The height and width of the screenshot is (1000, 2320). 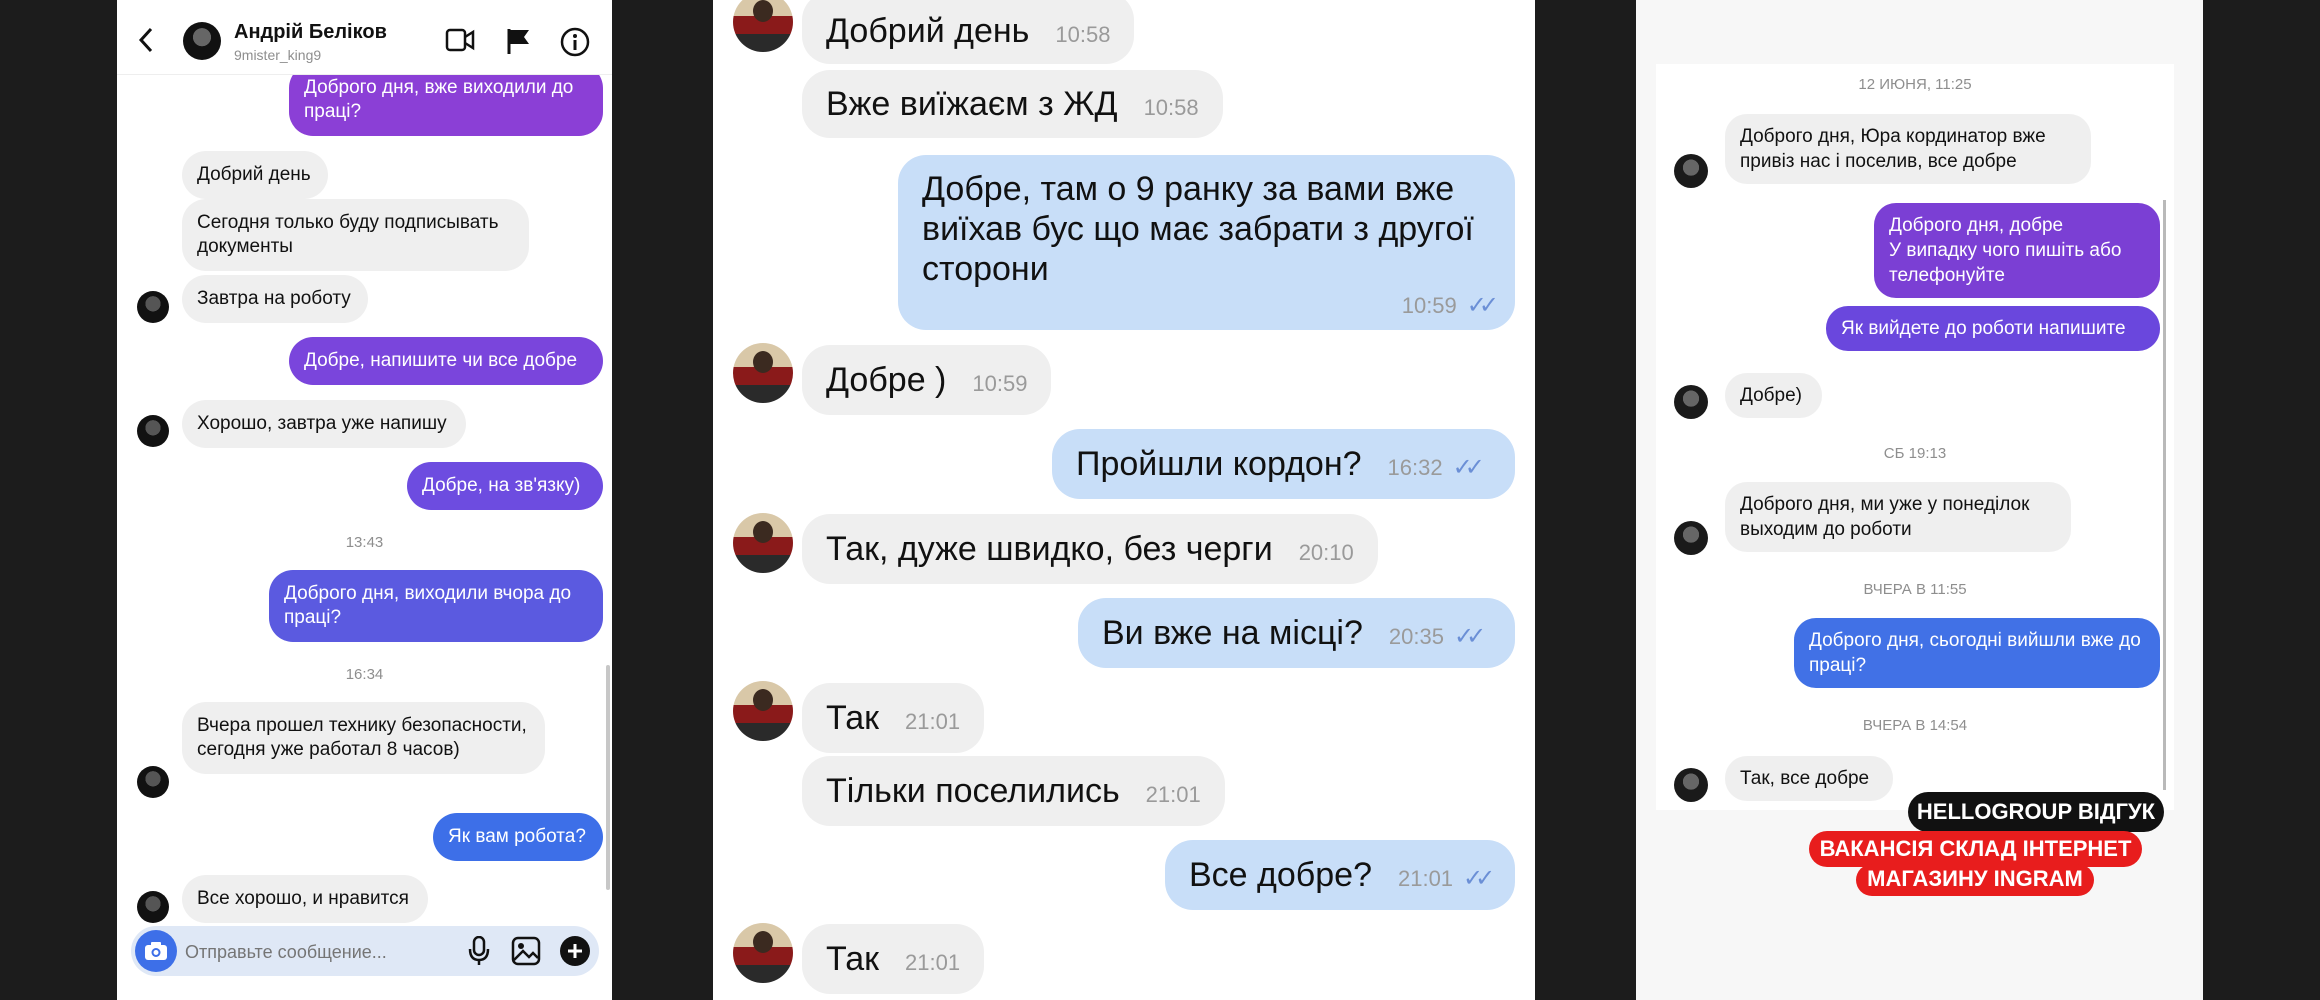 What do you see at coordinates (518, 837) in the screenshot?
I see `message-outgoing: Як вам робота?` at bounding box center [518, 837].